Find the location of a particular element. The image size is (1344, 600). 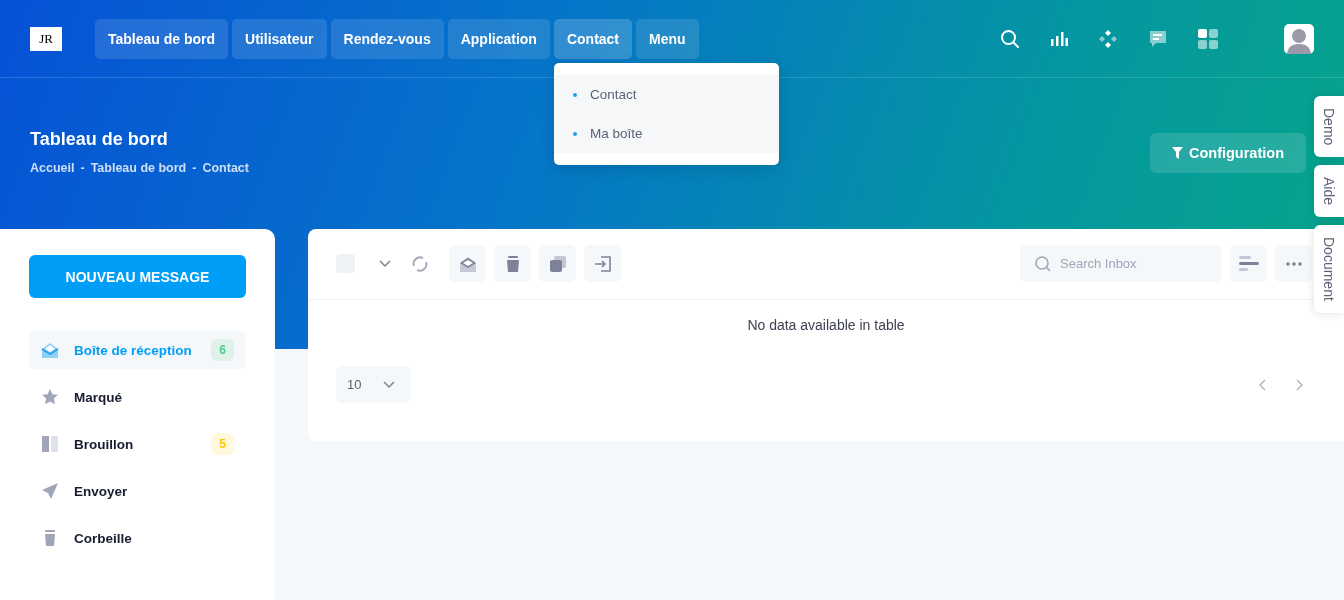

bars-icon is located at coordinates (1248, 263).